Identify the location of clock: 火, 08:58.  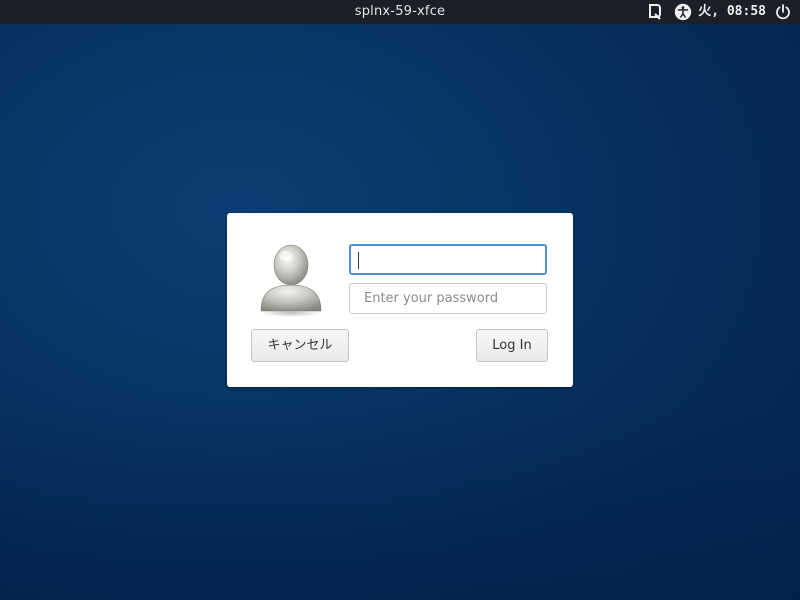
(732, 12).